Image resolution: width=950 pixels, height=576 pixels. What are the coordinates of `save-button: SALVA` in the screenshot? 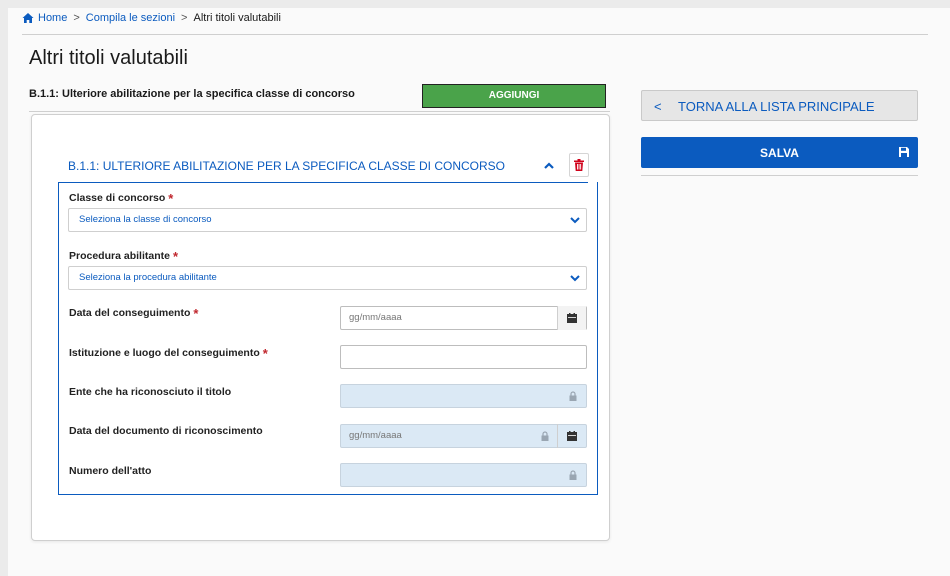 It's located at (779, 152).